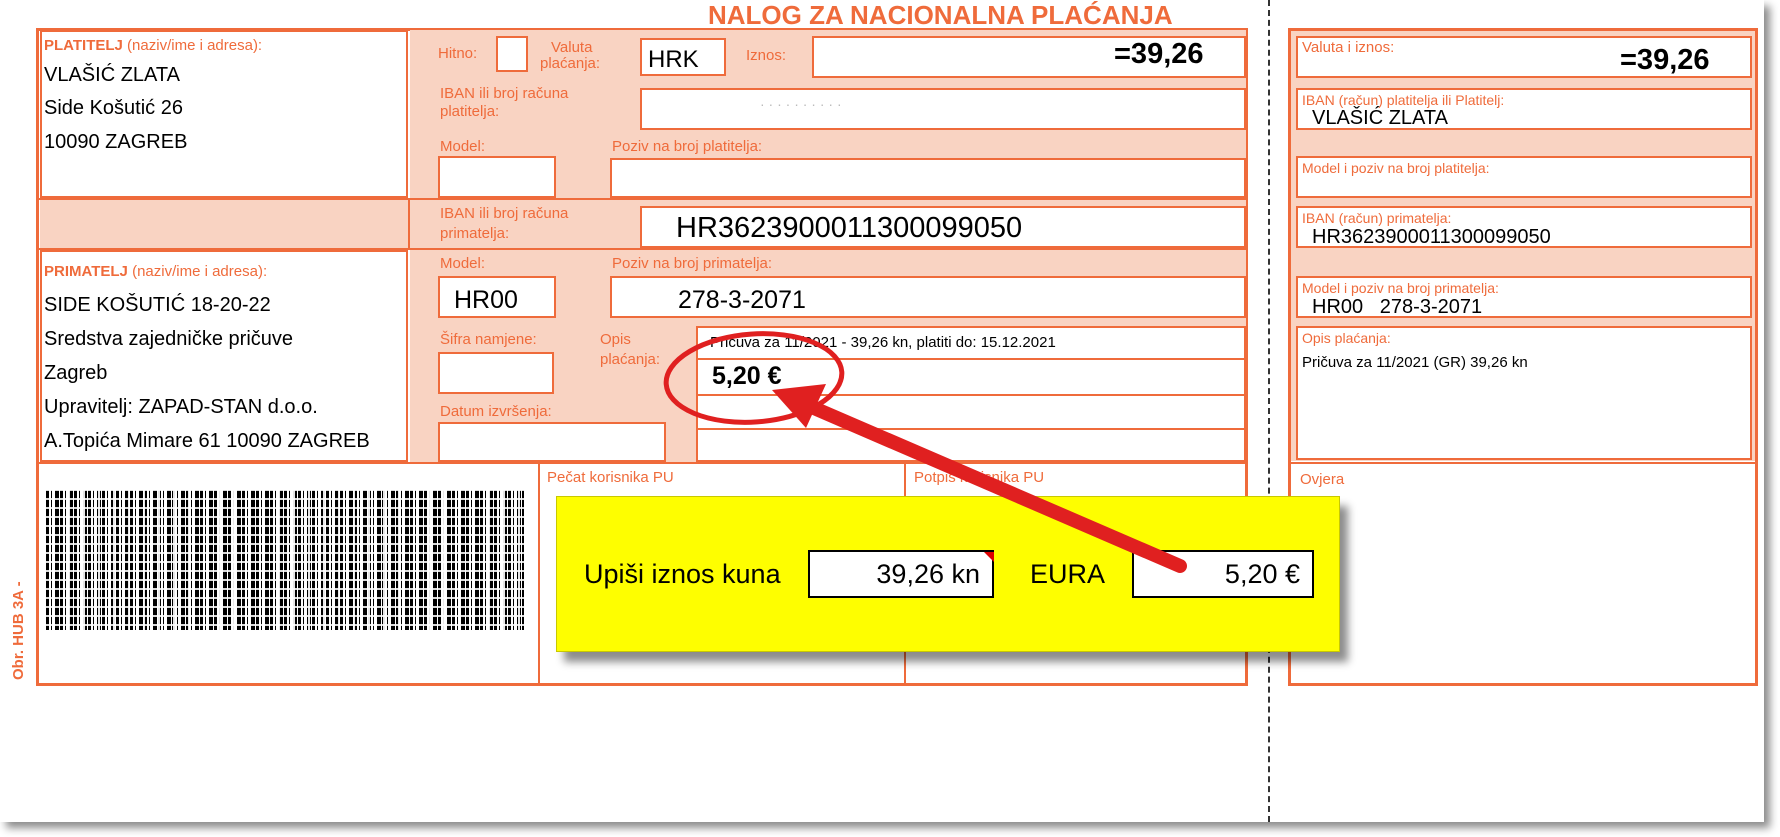  Describe the element at coordinates (990, 484) in the screenshot. I see `pointer-arrow-shaft` at that location.